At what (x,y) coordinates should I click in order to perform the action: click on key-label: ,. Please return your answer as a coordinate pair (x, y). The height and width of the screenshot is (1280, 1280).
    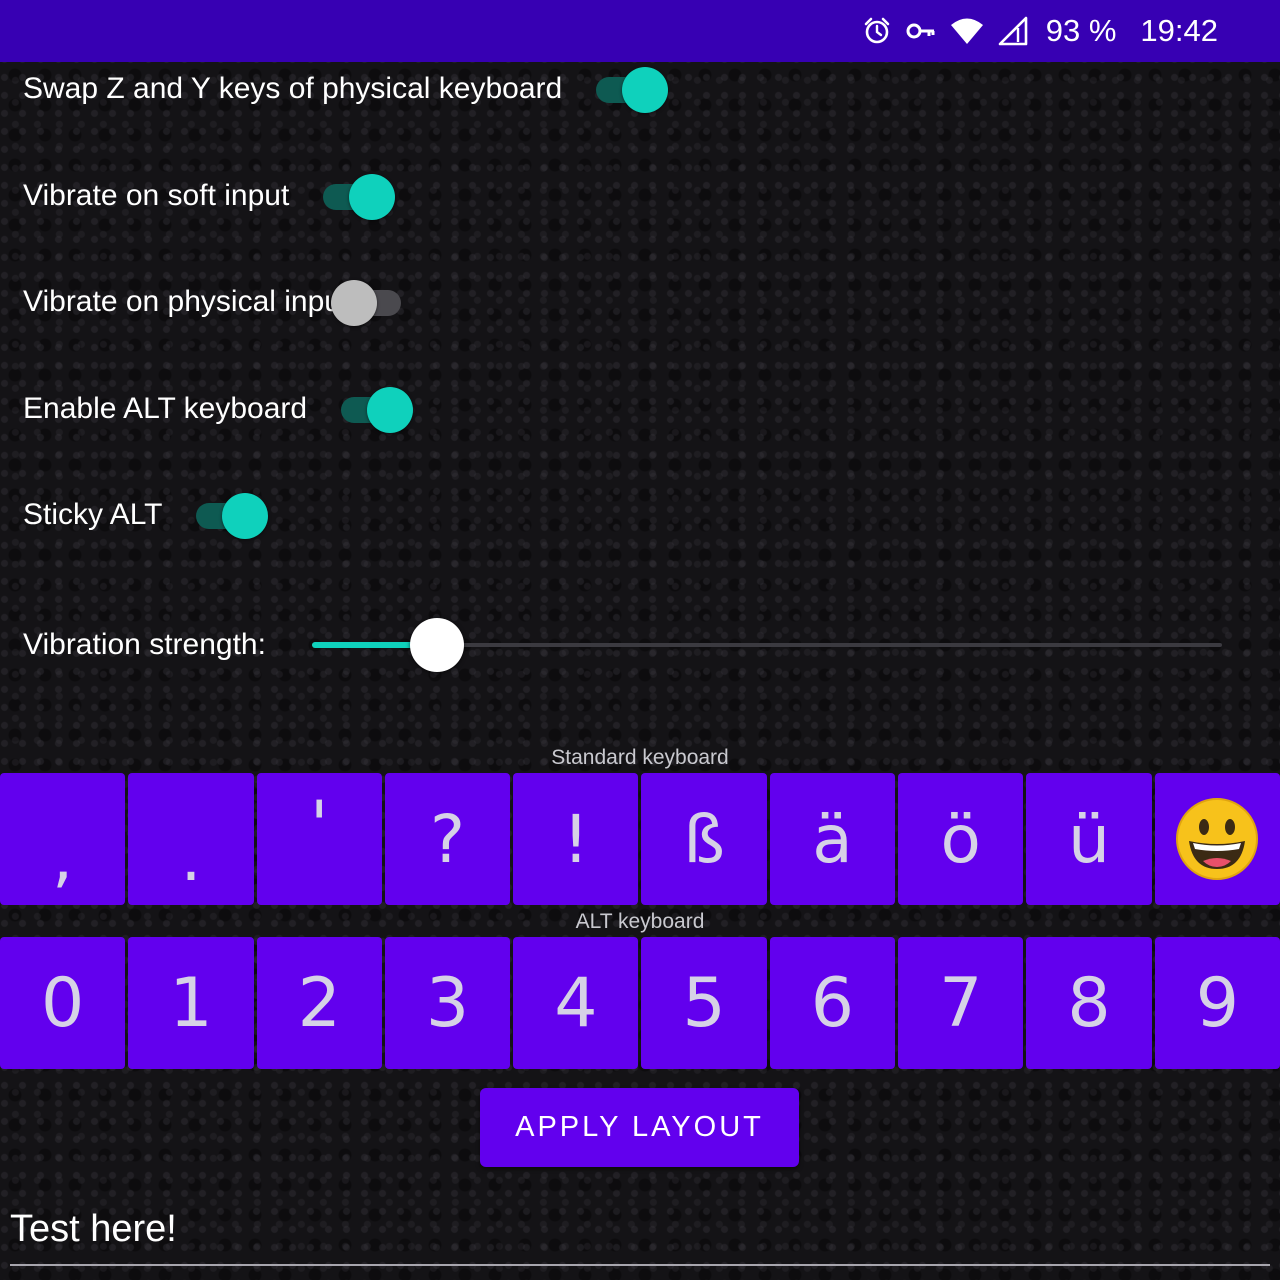
    Looking at the image, I should click on (63, 857).